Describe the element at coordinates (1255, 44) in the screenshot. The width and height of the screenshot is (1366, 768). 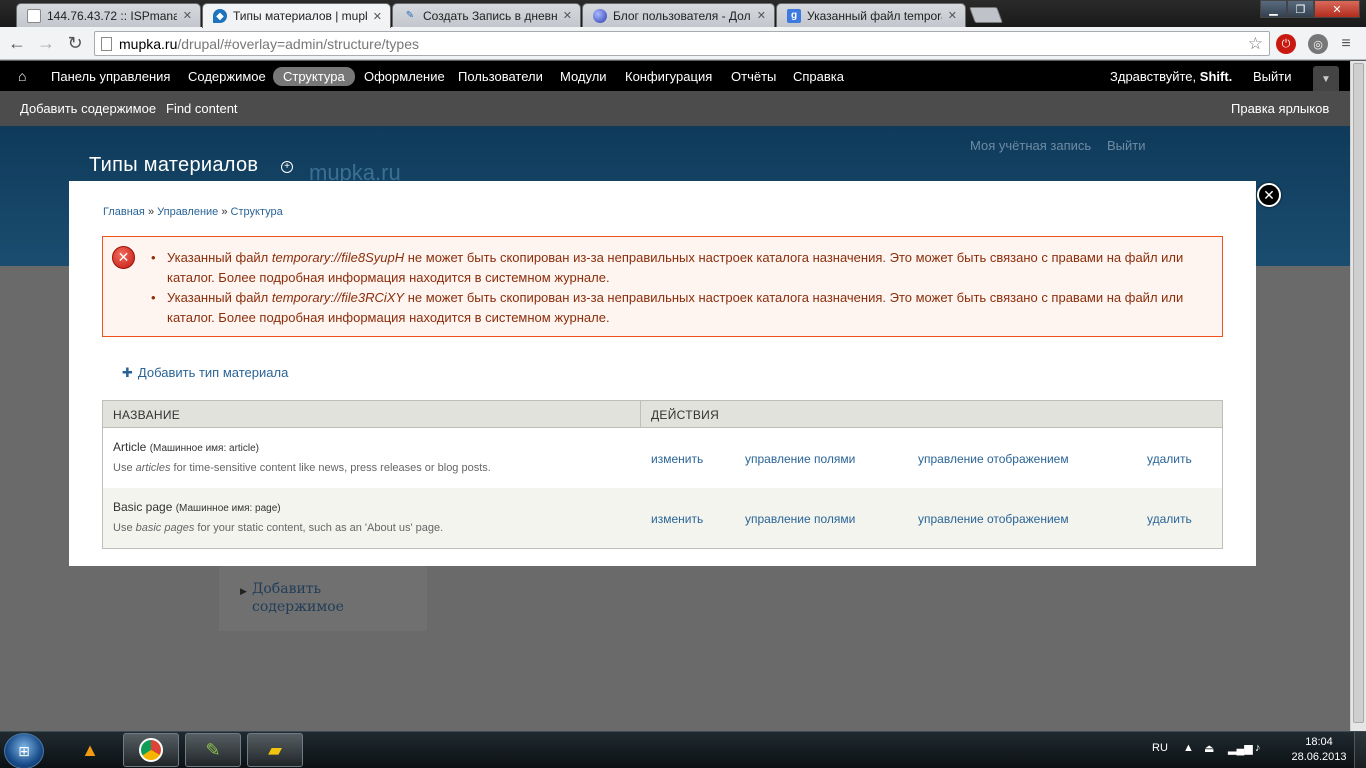
I see `bookmark-star-icon: ☆` at that location.